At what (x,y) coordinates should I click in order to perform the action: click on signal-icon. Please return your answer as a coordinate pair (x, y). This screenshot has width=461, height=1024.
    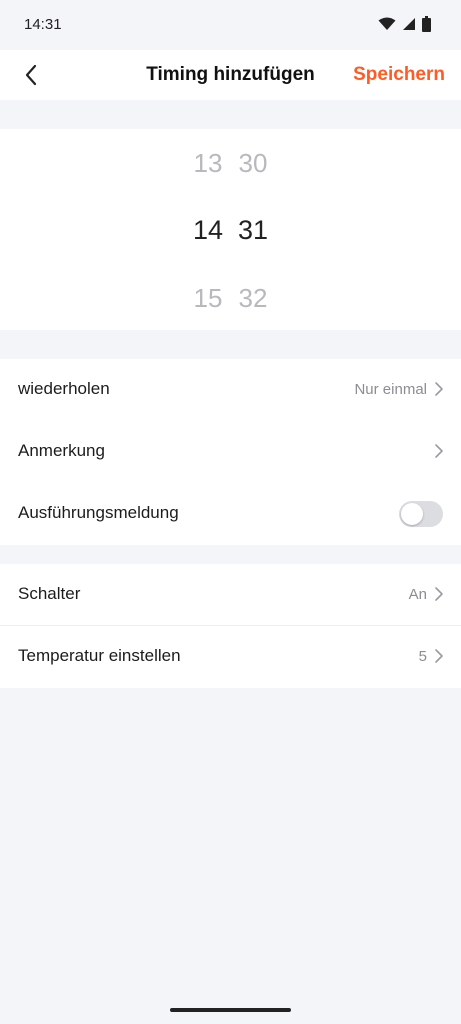
    Looking at the image, I should click on (409, 24).